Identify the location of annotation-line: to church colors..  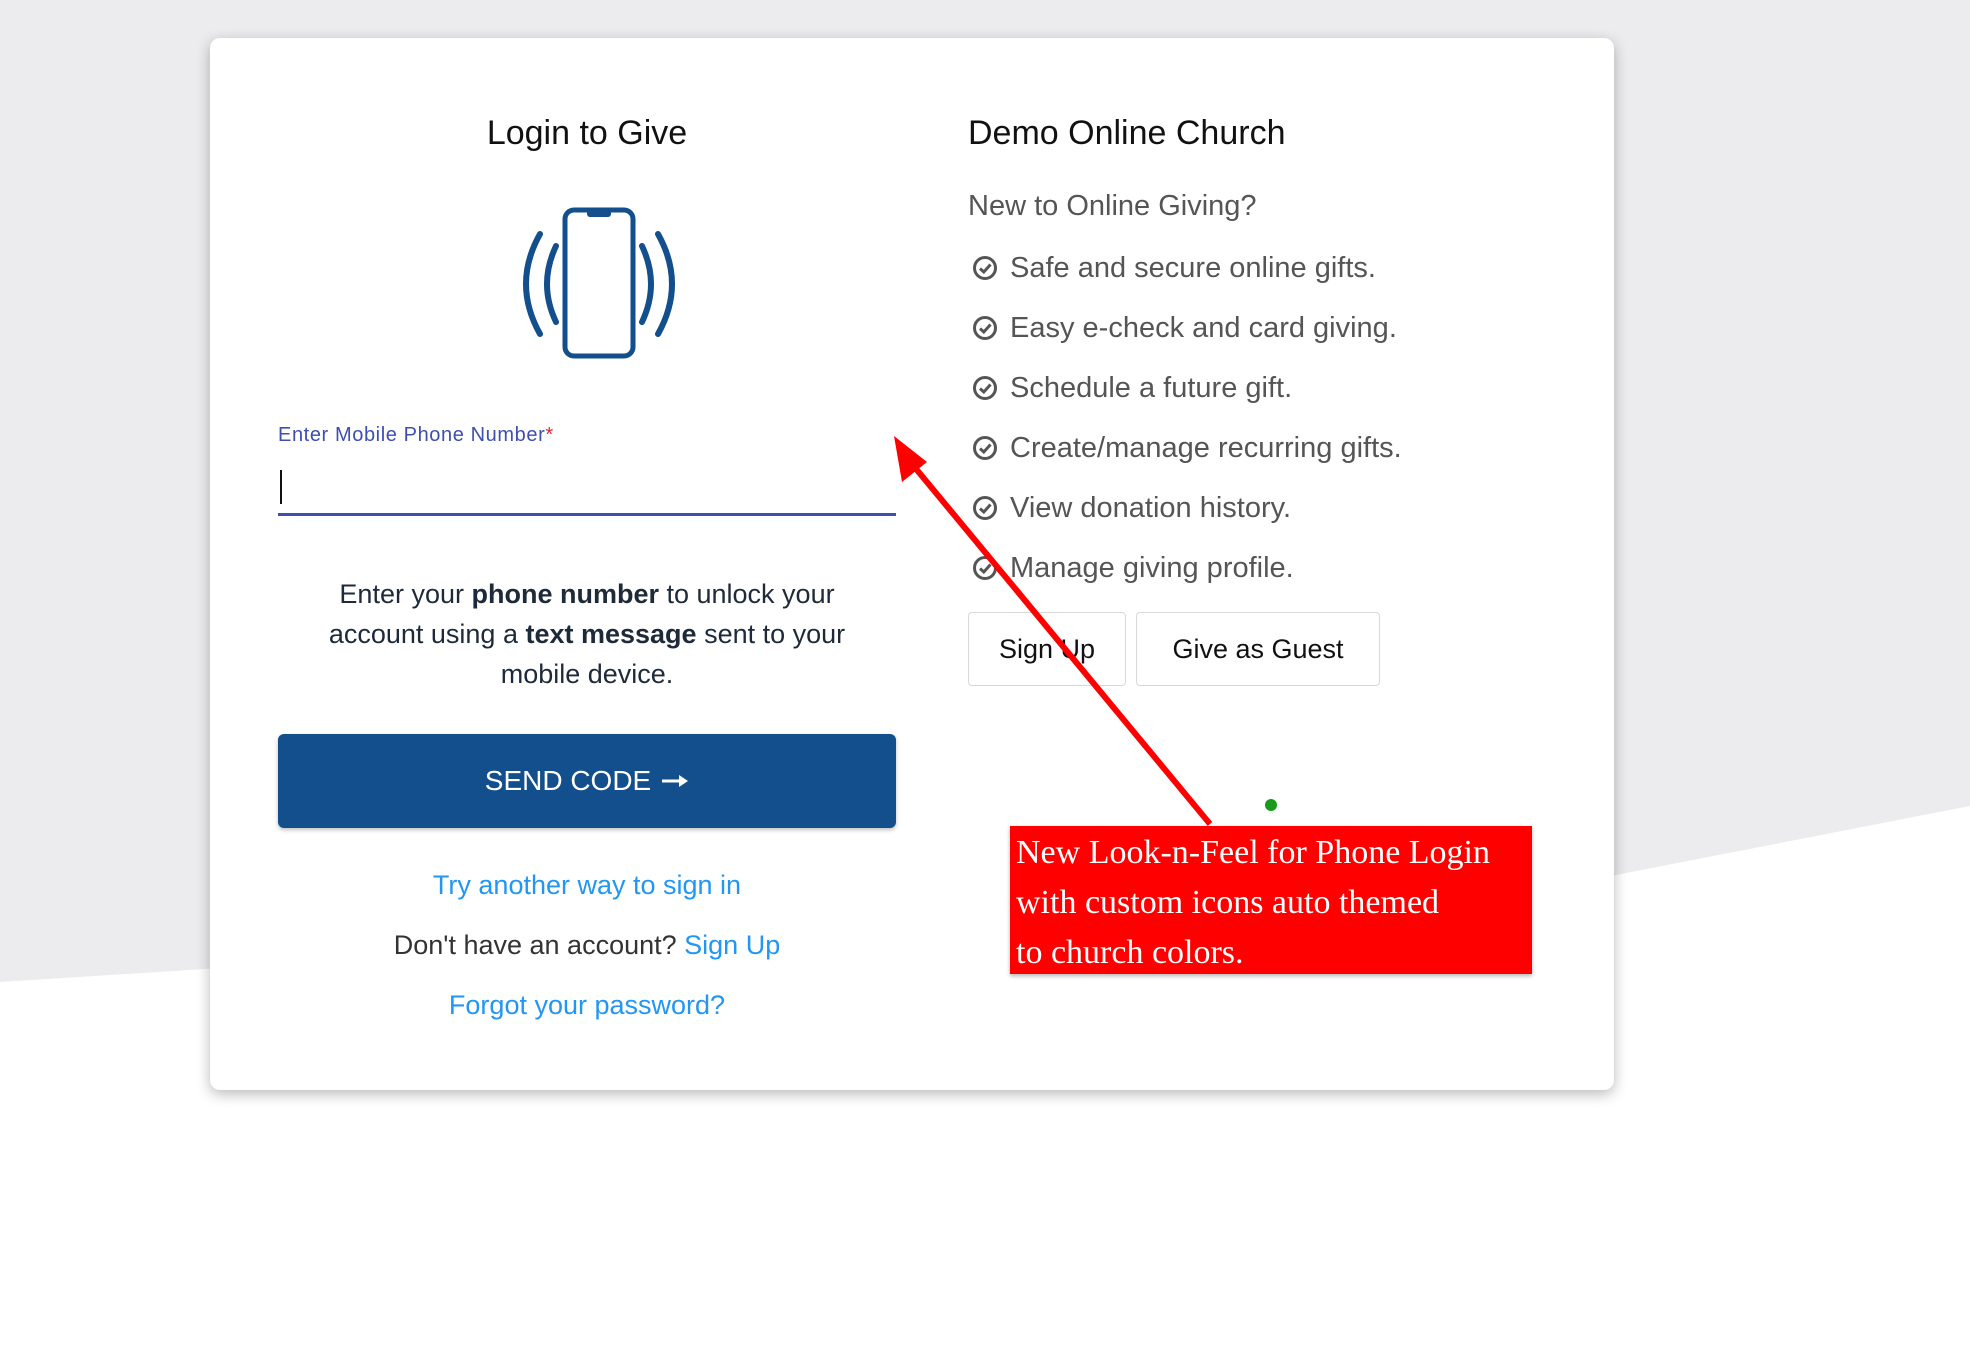
(1130, 952).